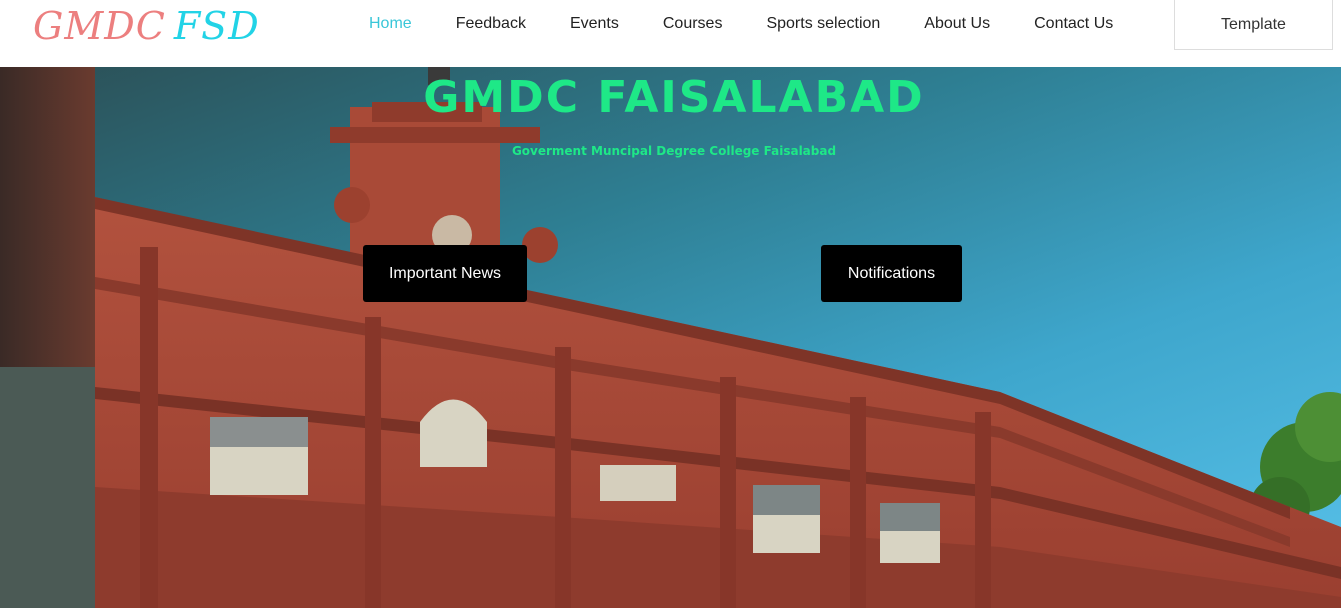  What do you see at coordinates (957, 24) in the screenshot?
I see `nav-item-about-us: About Us` at bounding box center [957, 24].